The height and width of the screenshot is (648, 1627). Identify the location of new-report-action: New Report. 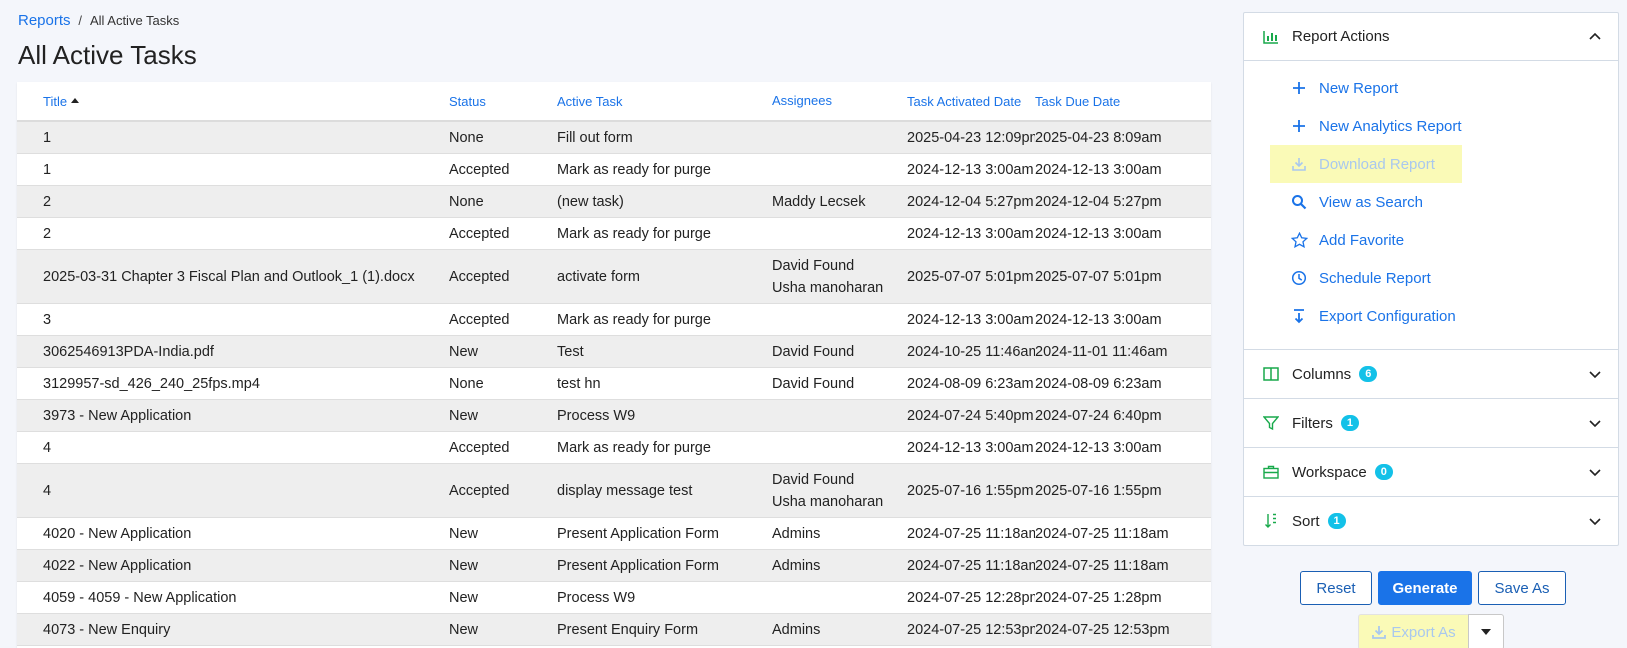
(1431, 88).